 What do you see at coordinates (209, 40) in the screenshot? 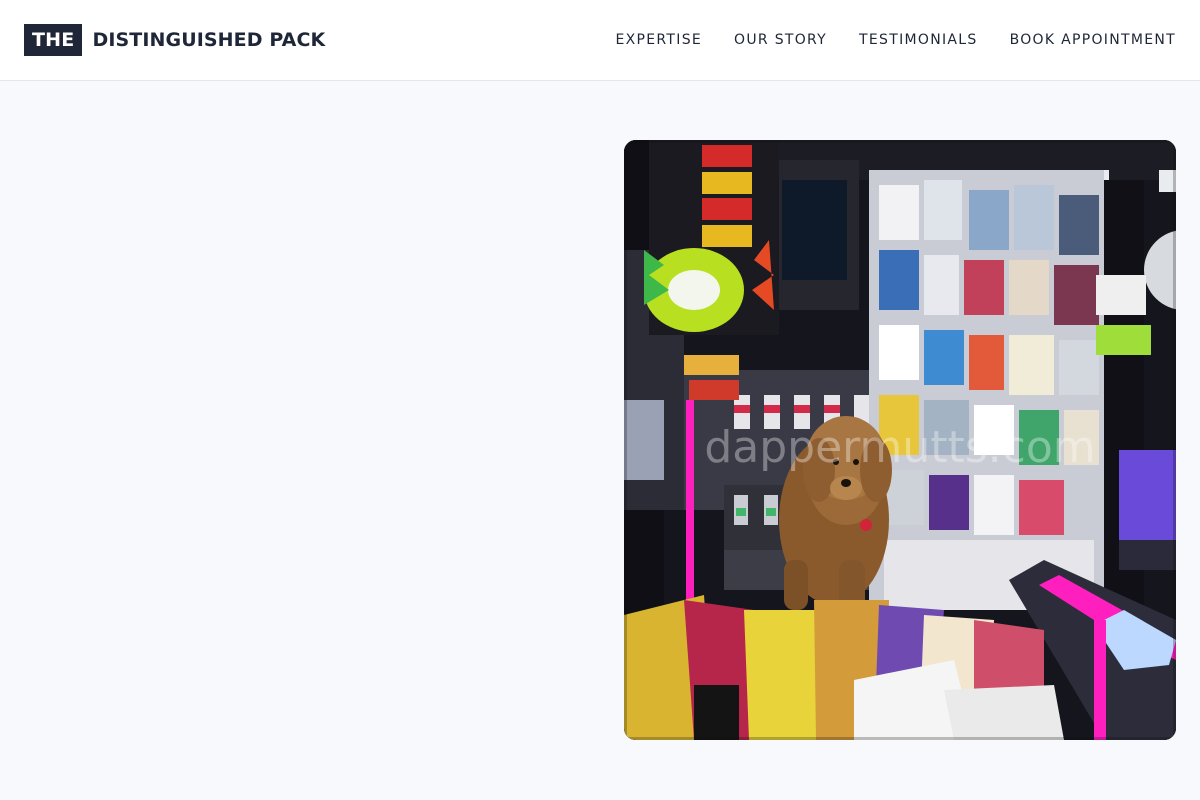
I see `logo-text: DISTINGUISHED PACK` at bounding box center [209, 40].